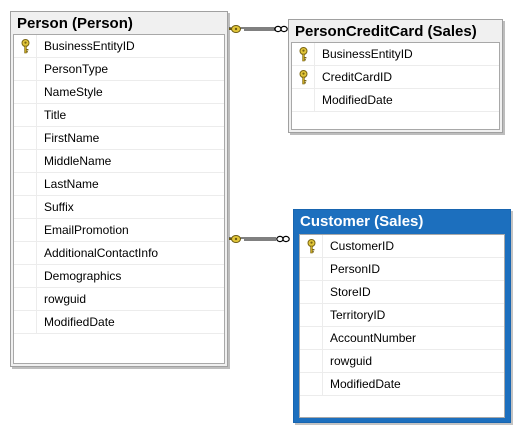  I want to click on relationship-person-credit-card, so click(258, 29).